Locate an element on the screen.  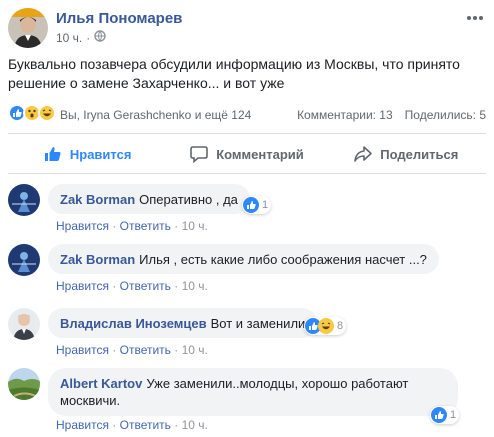
engagement-counts: Комментарии: 13 Поделились: 5 is located at coordinates (391, 115).